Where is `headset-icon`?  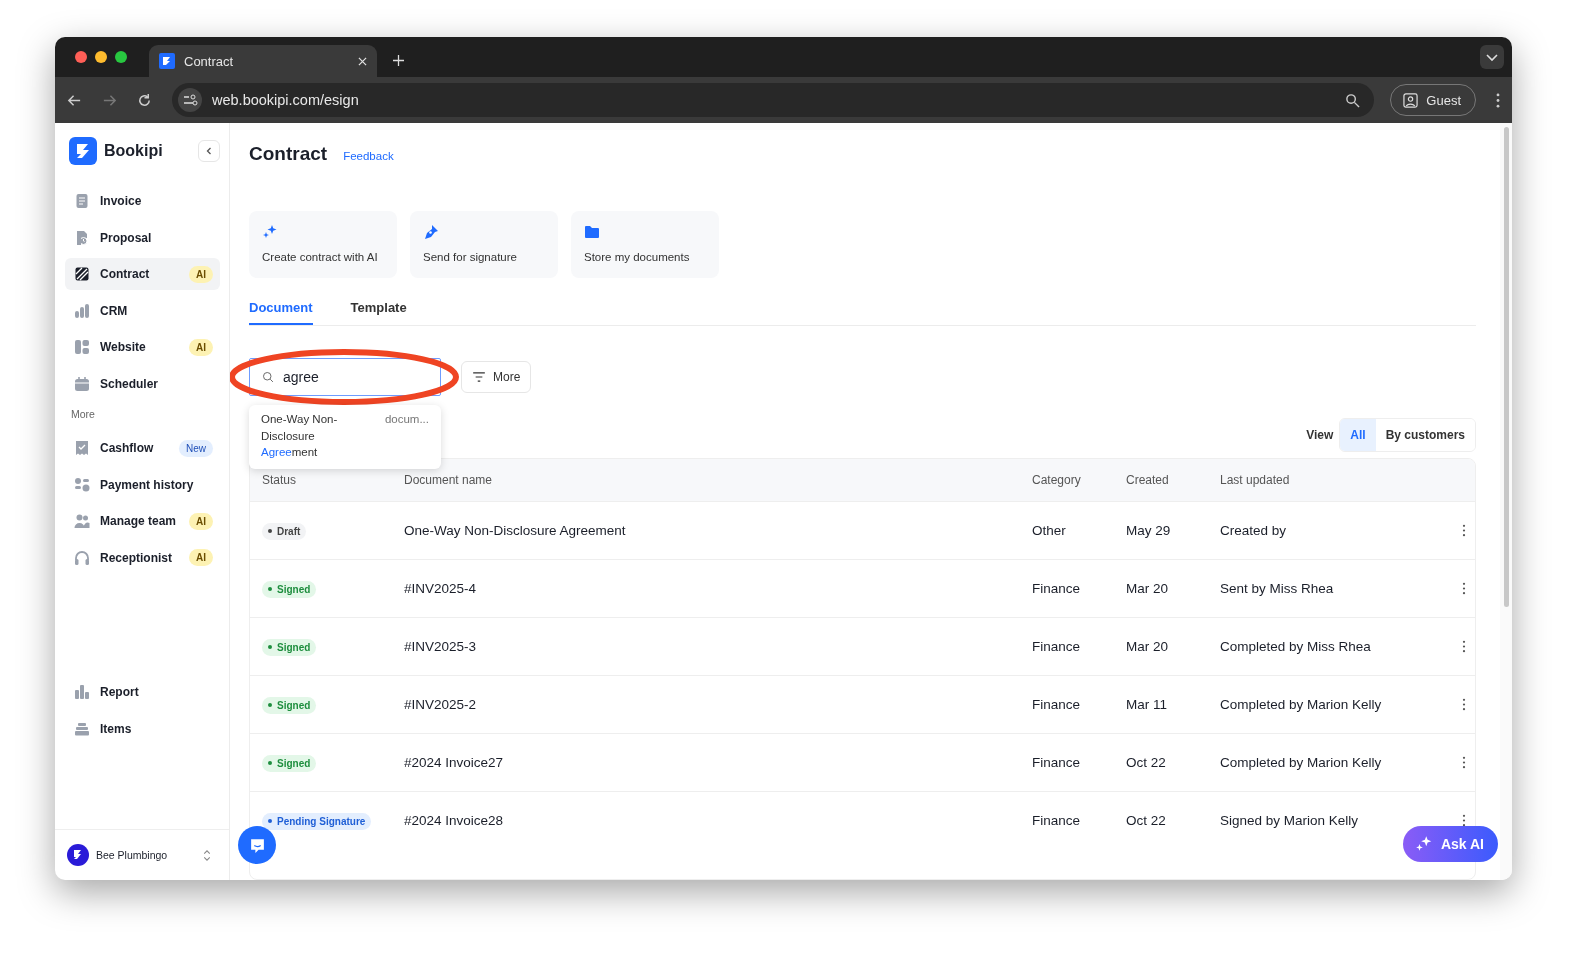 headset-icon is located at coordinates (82, 557).